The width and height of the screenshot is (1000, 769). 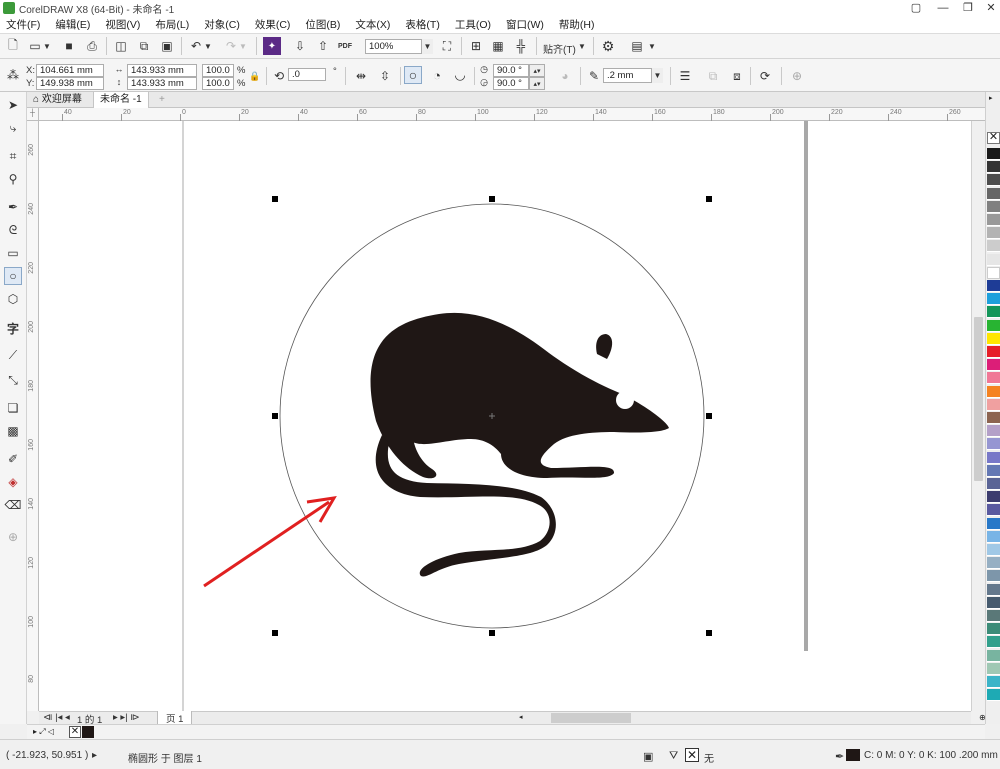 I want to click on artistic-media-tool-icon: ᘓ, so click(x=13, y=230).